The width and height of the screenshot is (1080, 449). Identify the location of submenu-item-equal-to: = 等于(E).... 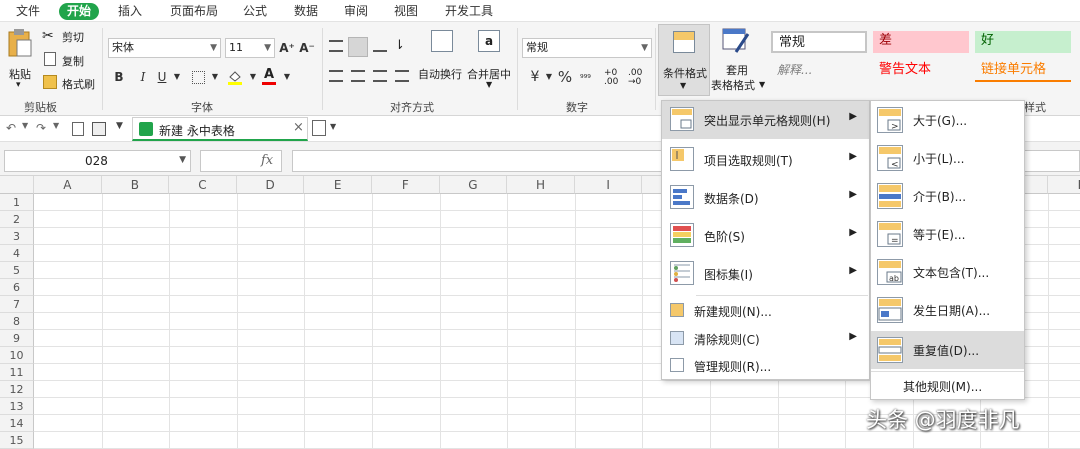
(947, 234).